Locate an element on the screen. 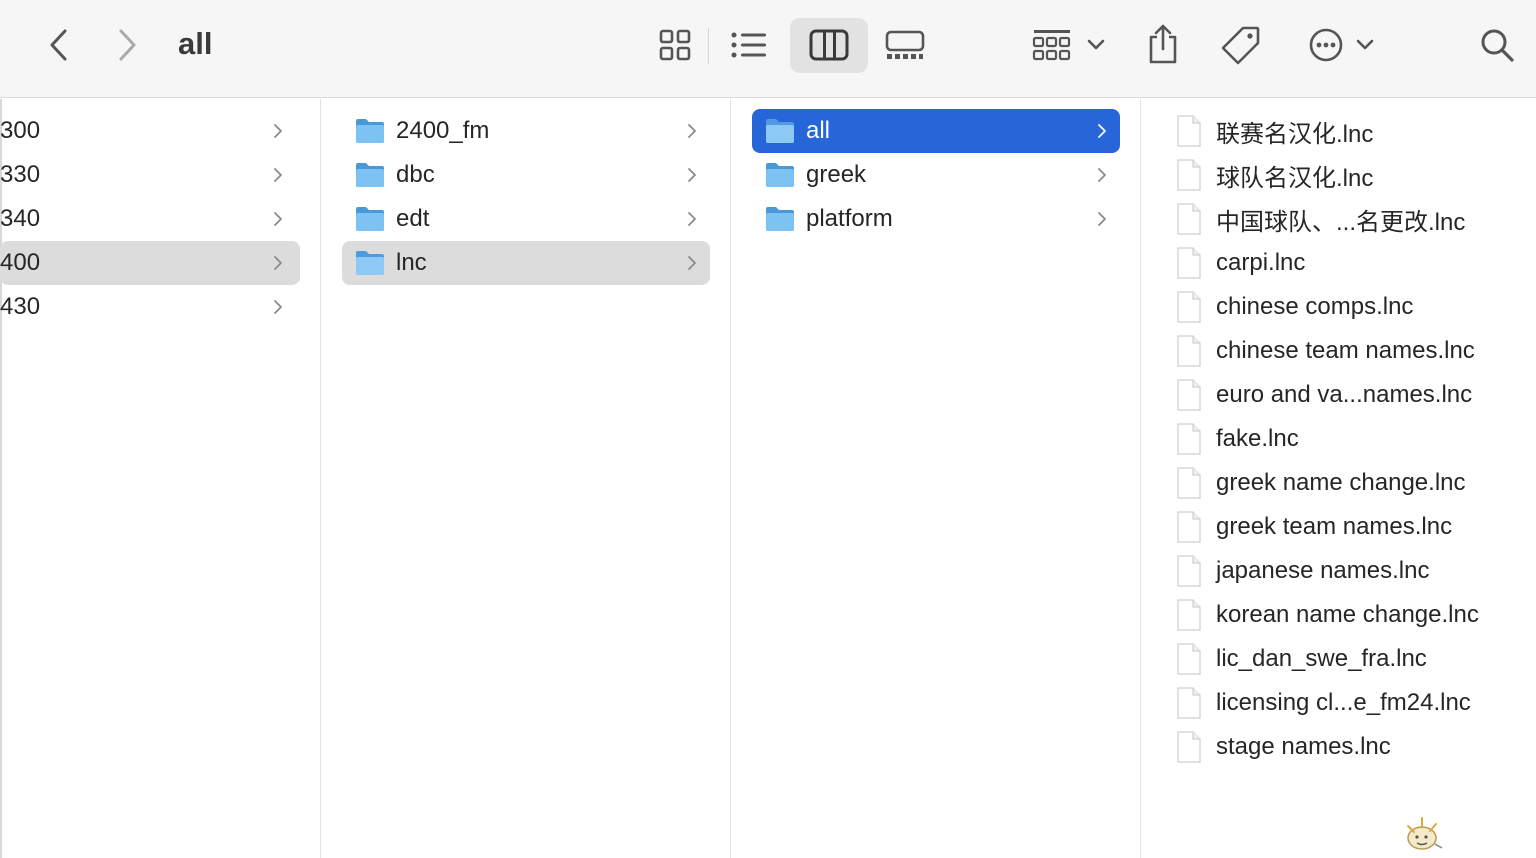 The image size is (1536, 858). file-row: greek team names.lnc is located at coordinates (1351, 527).